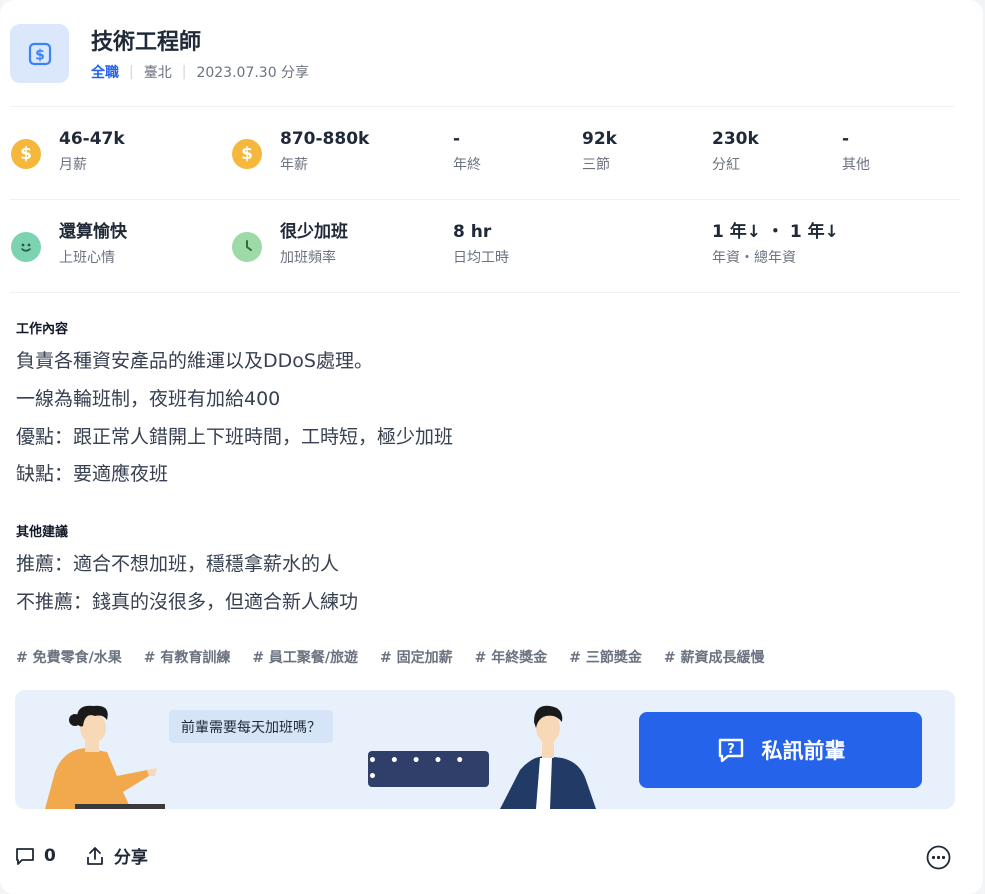 The height and width of the screenshot is (894, 985). What do you see at coordinates (42, 532) in the screenshot?
I see `suggestion-section-title: 其他建議` at bounding box center [42, 532].